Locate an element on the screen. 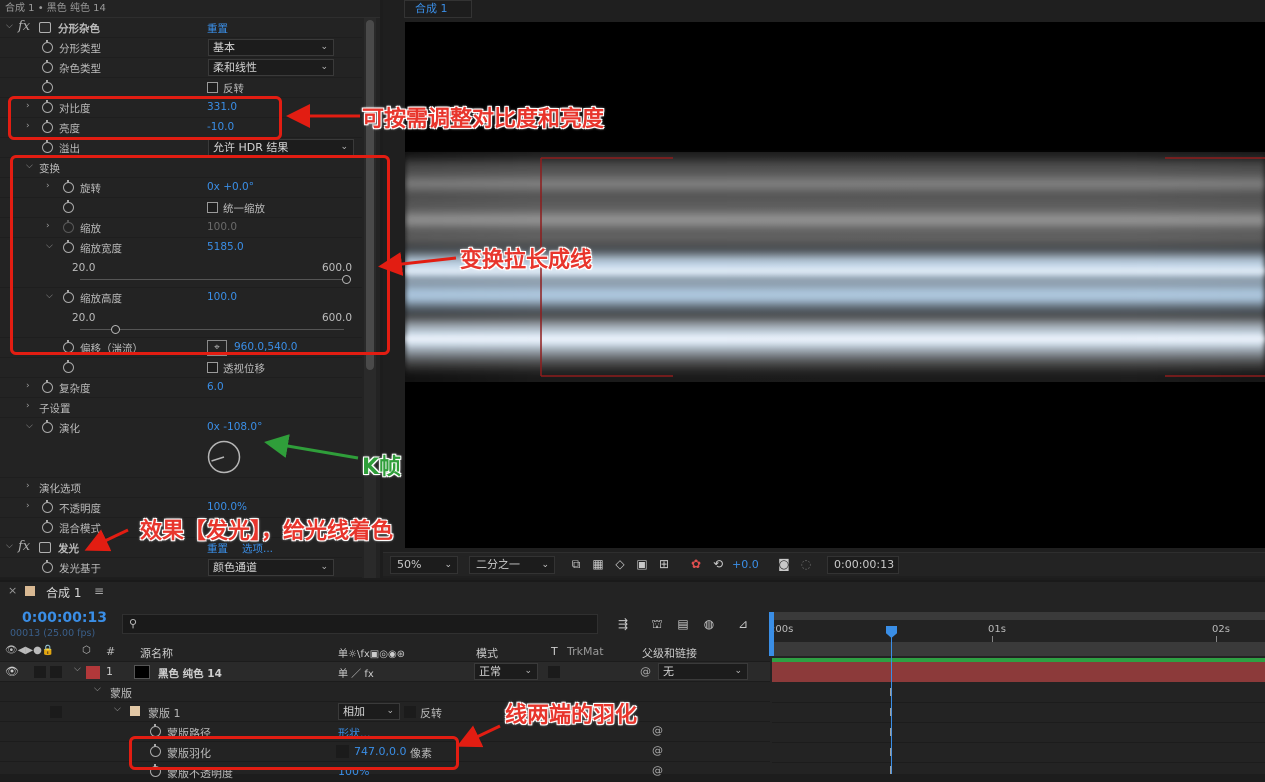 This screenshot has height=782, width=1265. arrow-feather is located at coordinates (478, 736).